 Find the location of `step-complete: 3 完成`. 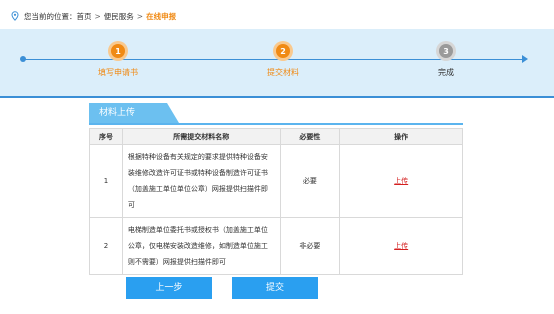

step-complete: 3 完成 is located at coordinates (446, 59).